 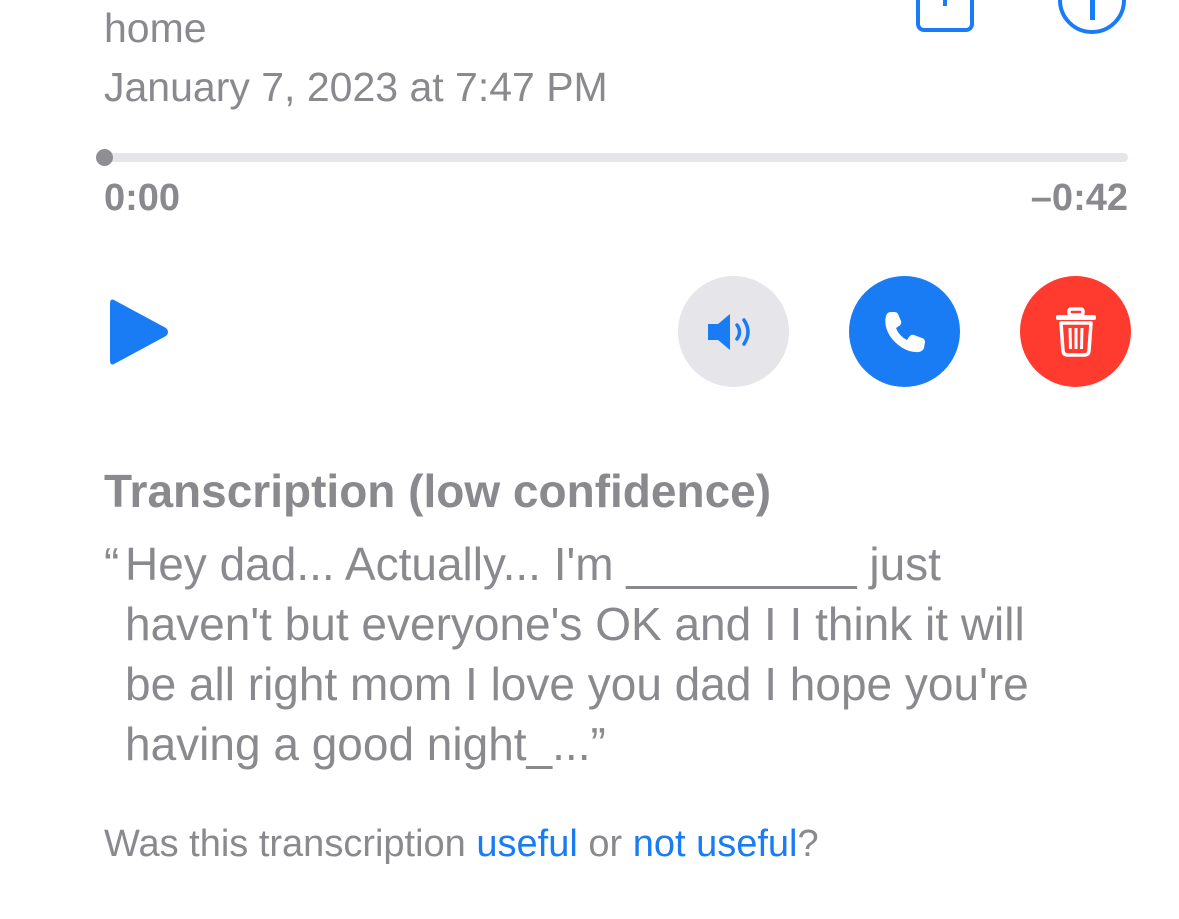 I want to click on speaker-button, so click(x=733, y=331).